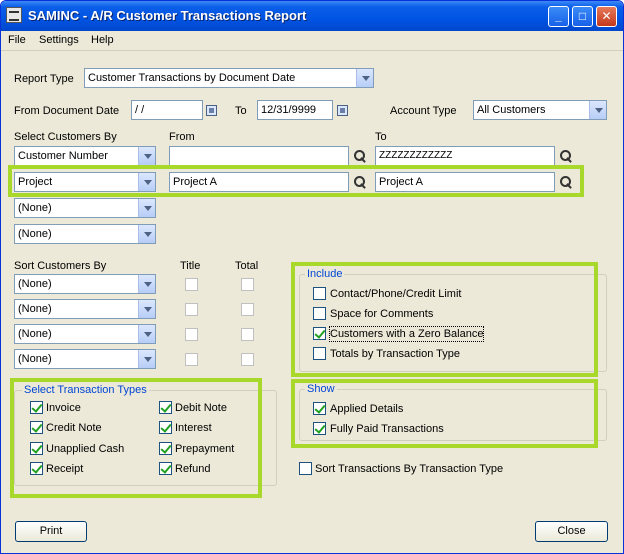 This screenshot has height=554, width=624. I want to click on title-header: Title, so click(190, 266).